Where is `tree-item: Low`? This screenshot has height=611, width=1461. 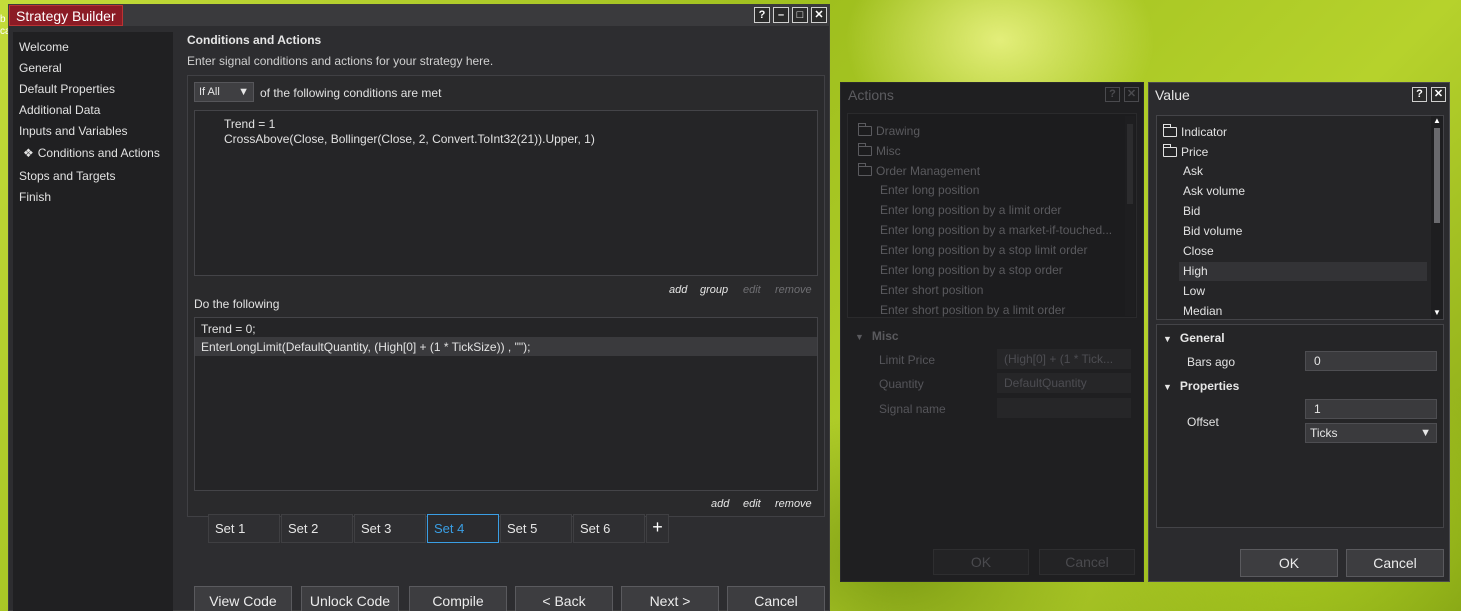
tree-item: Low is located at coordinates (1194, 291).